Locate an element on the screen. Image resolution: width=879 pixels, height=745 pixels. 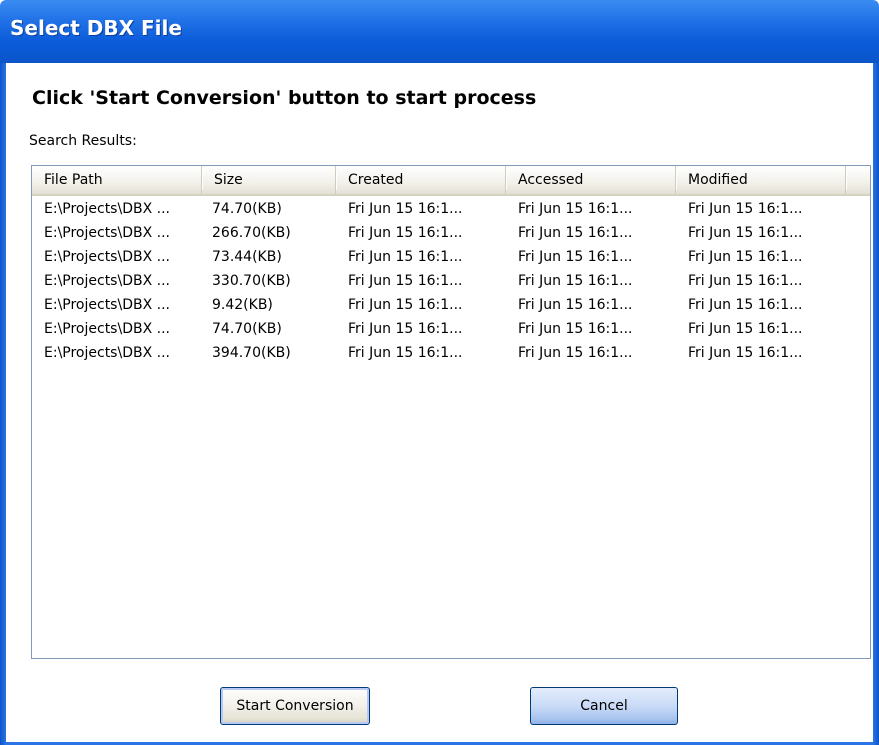
cell-size: 9.42(KB) is located at coordinates (242, 305).